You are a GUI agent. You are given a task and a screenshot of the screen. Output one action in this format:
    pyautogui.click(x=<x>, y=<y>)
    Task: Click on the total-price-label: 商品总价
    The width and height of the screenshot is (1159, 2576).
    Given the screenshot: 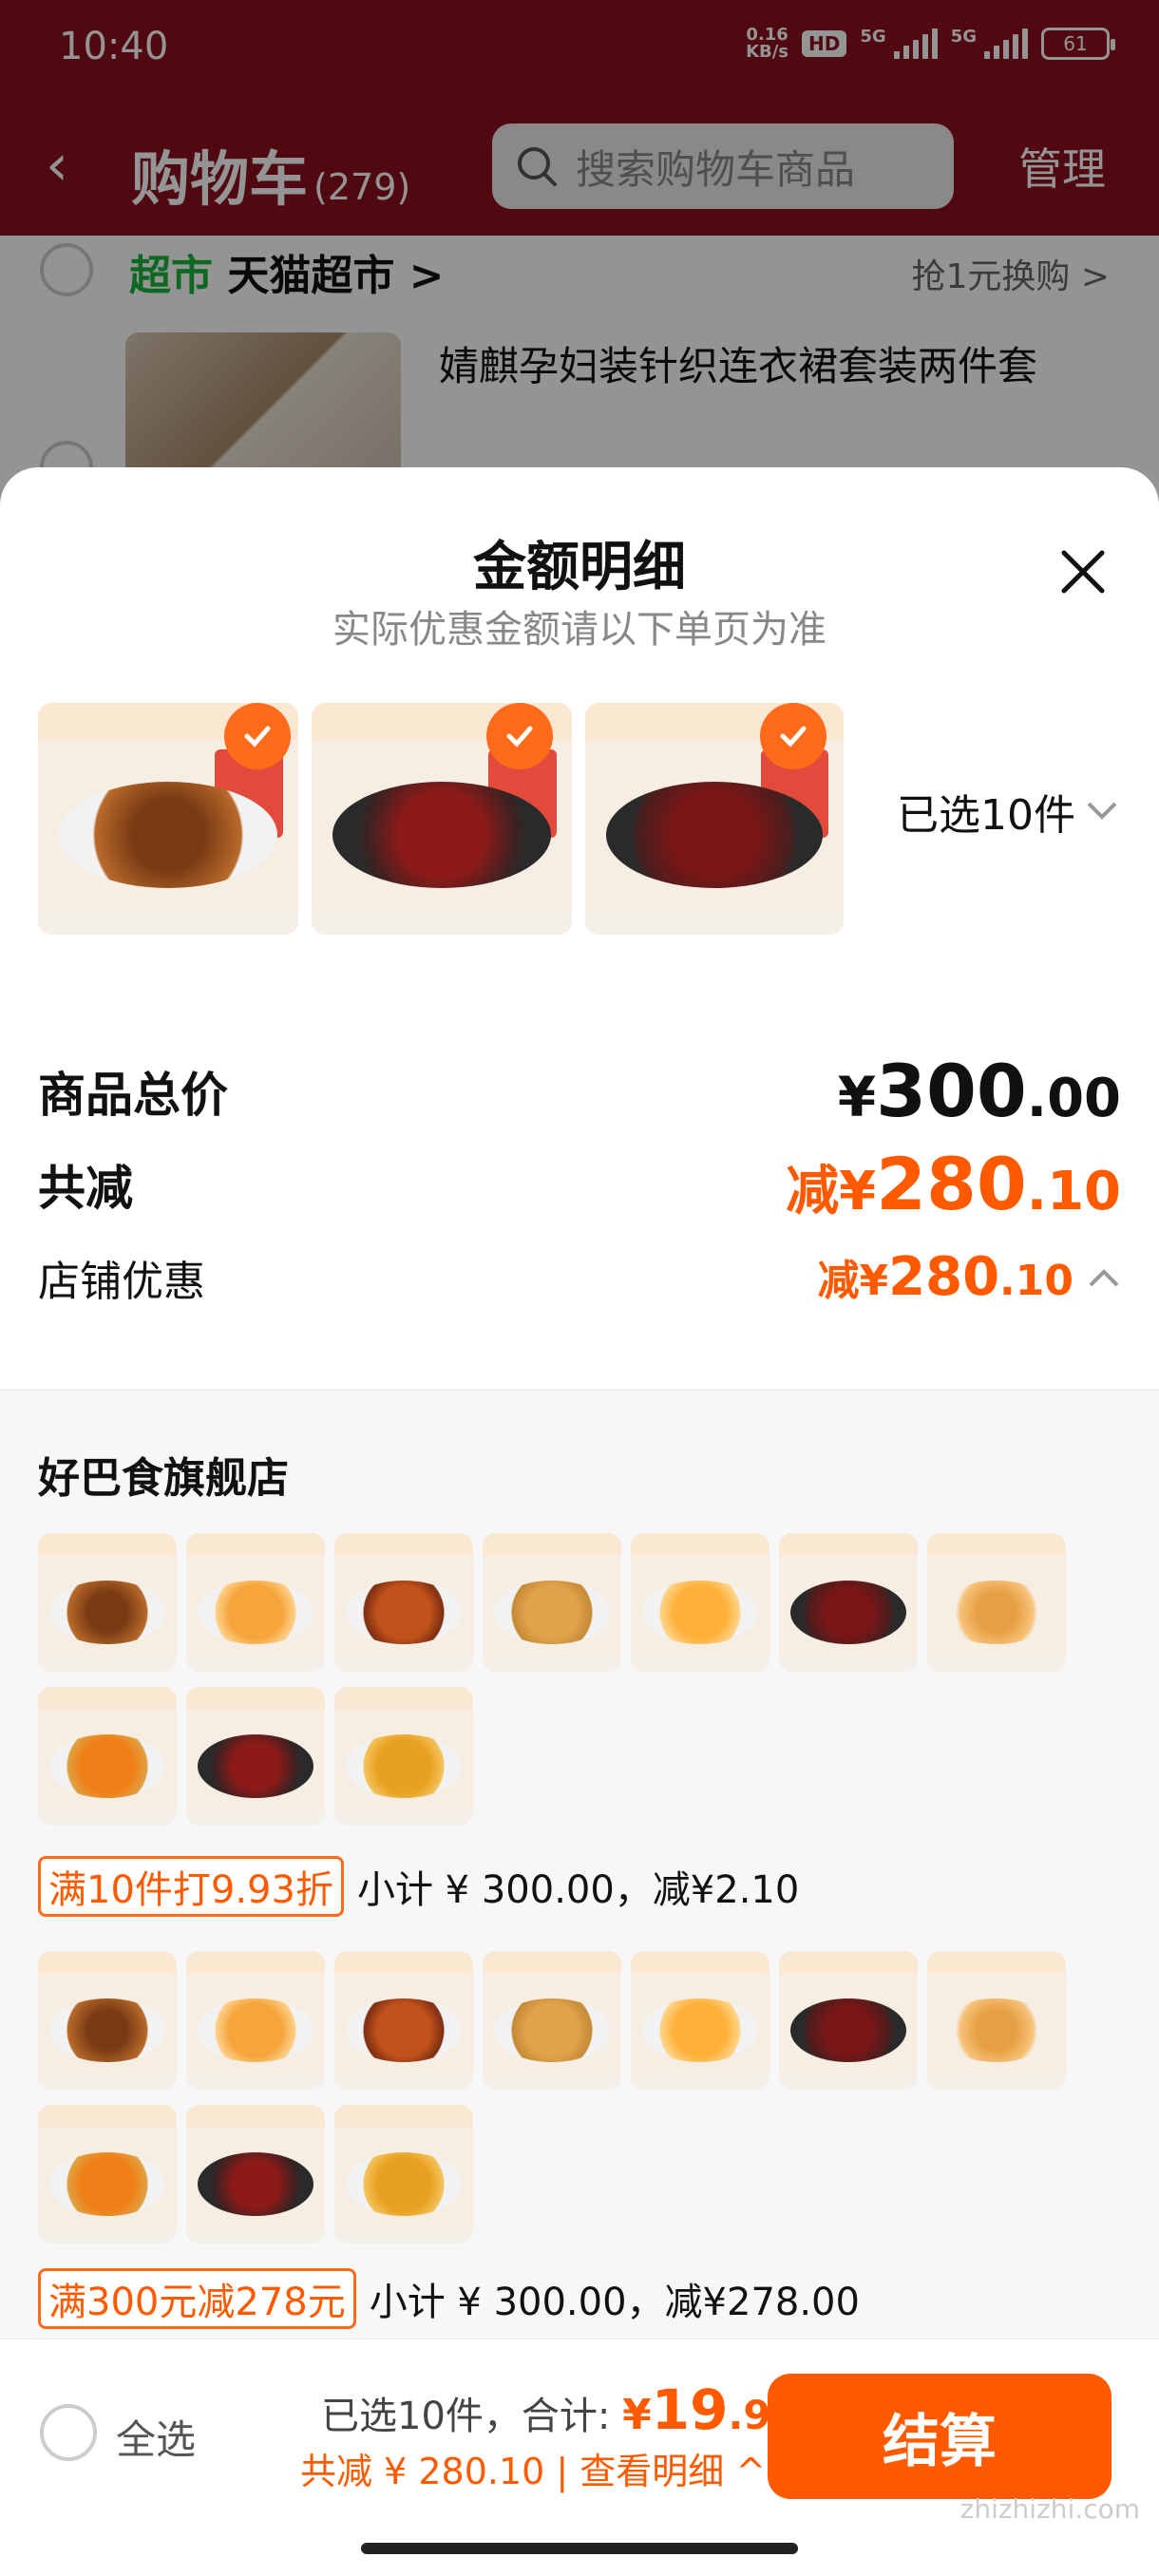 What is the action you would take?
    pyautogui.click(x=133, y=1095)
    